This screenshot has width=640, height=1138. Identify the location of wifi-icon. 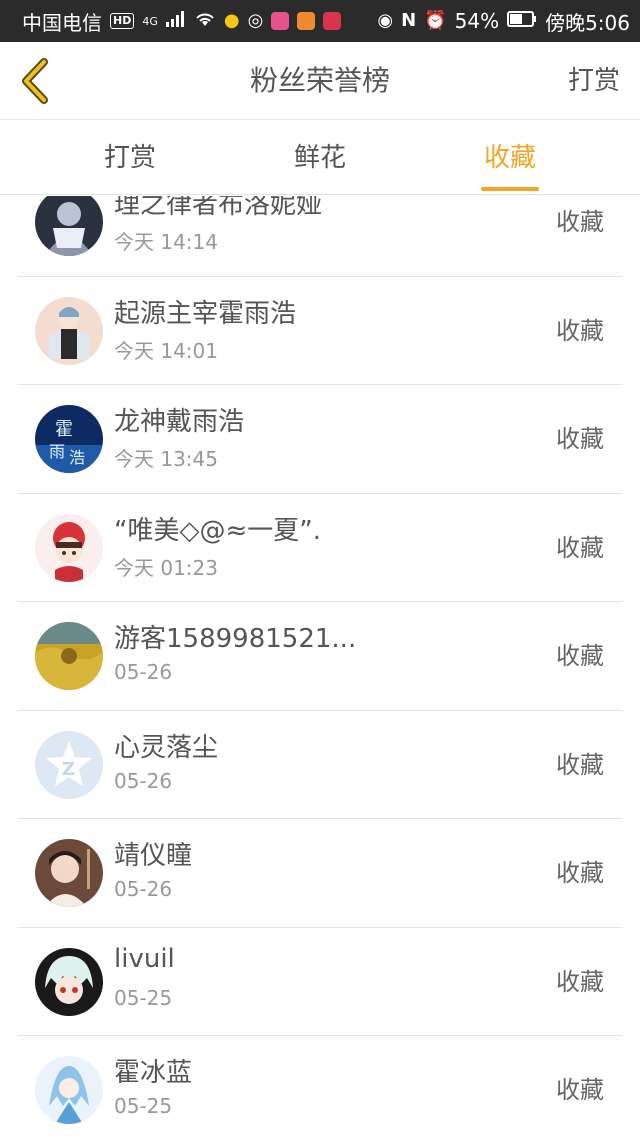
(205, 21).